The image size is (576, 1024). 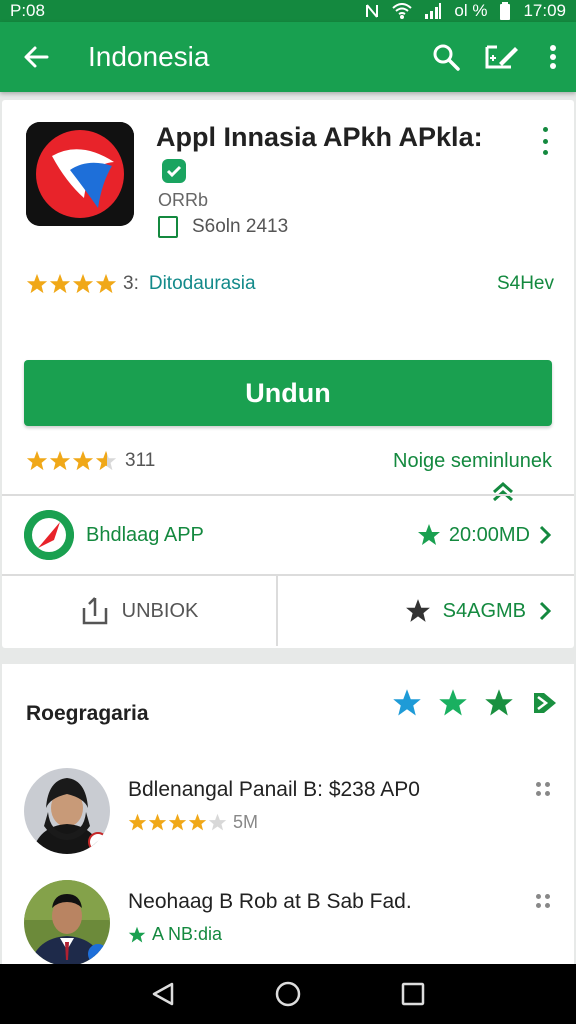 I want to click on review-item: Bdlenangal Panail B: $238 AP0 5M, so click(x=289, y=813).